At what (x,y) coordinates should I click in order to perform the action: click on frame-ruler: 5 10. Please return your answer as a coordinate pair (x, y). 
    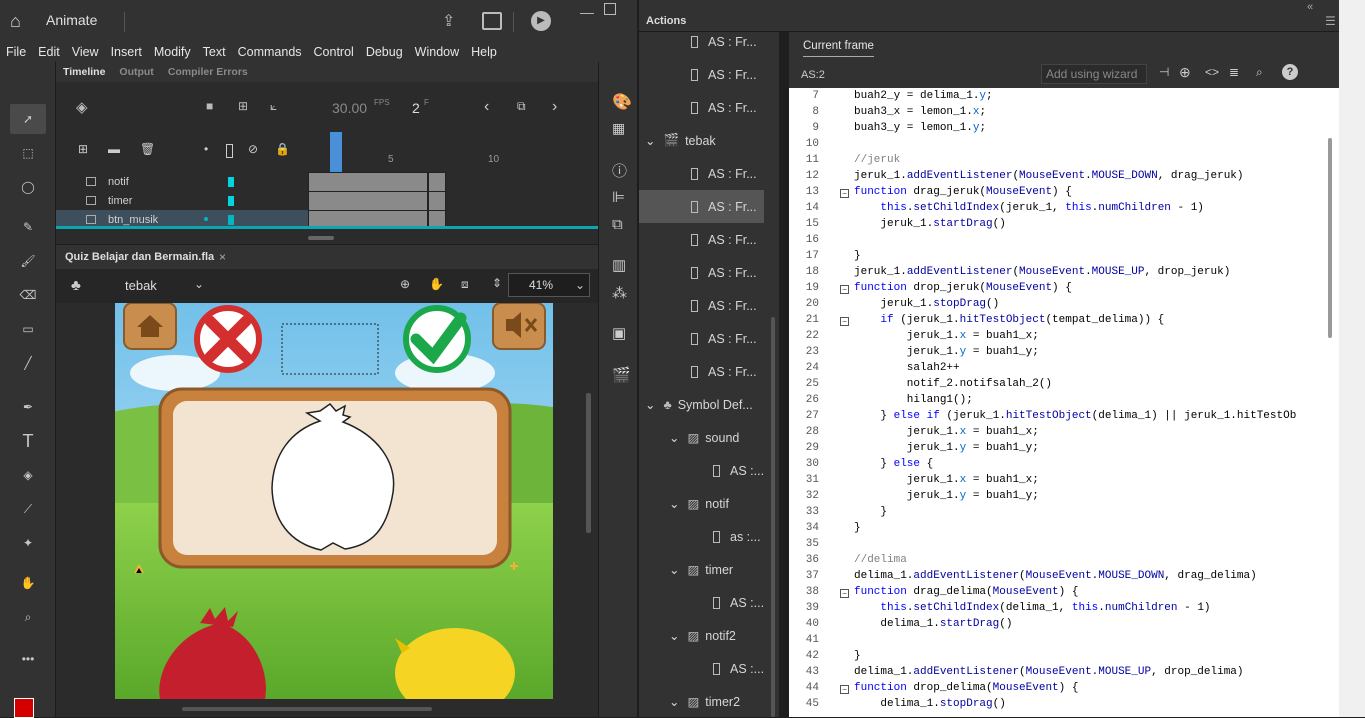
    Looking at the image, I should click on (453, 151).